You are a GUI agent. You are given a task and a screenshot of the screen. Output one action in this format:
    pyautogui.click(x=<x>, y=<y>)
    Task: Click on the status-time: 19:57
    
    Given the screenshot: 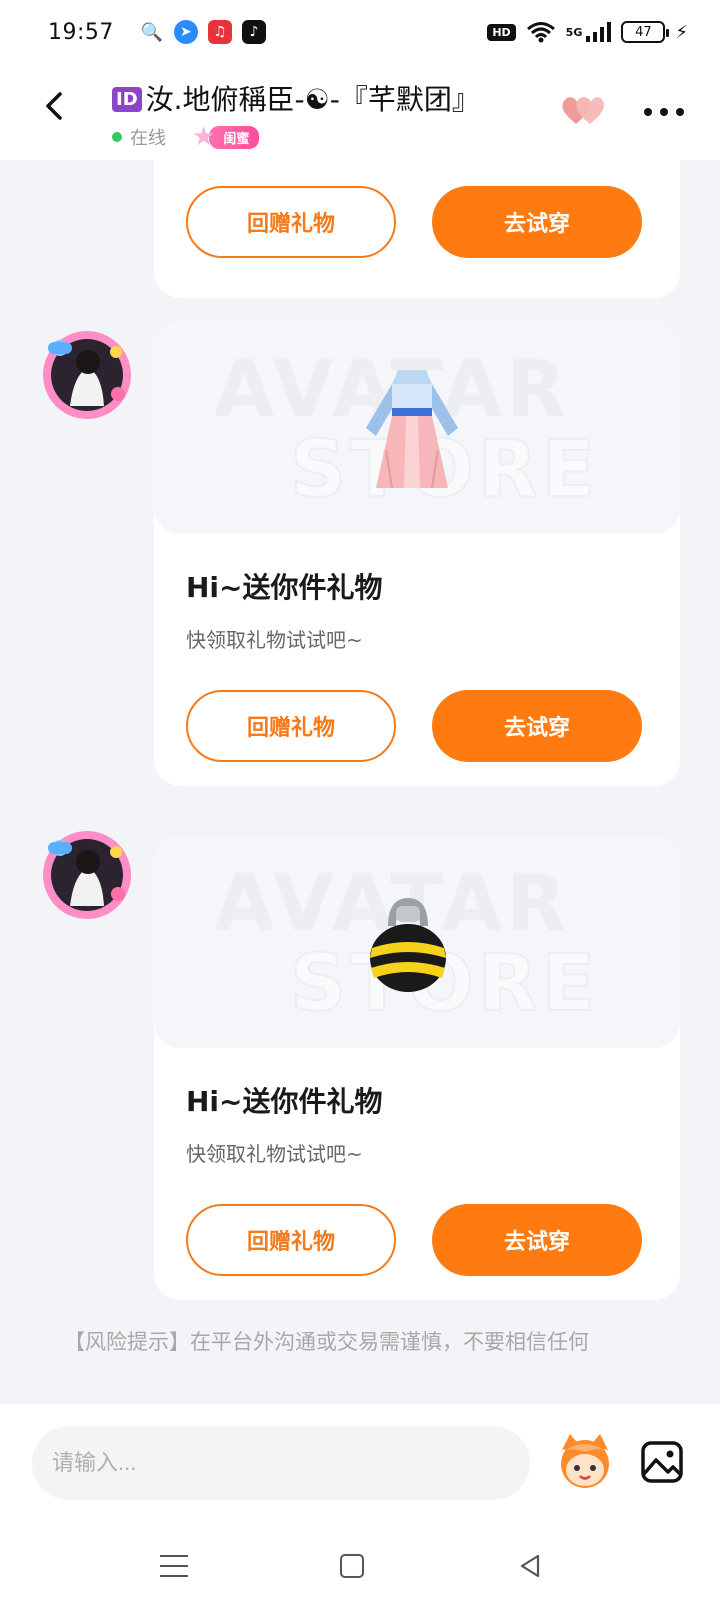 What is the action you would take?
    pyautogui.click(x=81, y=32)
    